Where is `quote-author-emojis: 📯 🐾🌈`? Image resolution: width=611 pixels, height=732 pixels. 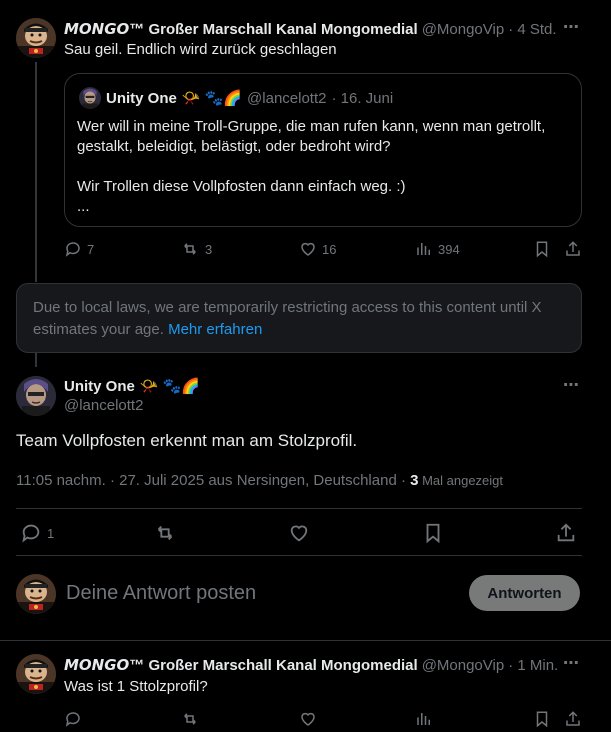
quote-author-emojis: 📯 🐾🌈 is located at coordinates (212, 98).